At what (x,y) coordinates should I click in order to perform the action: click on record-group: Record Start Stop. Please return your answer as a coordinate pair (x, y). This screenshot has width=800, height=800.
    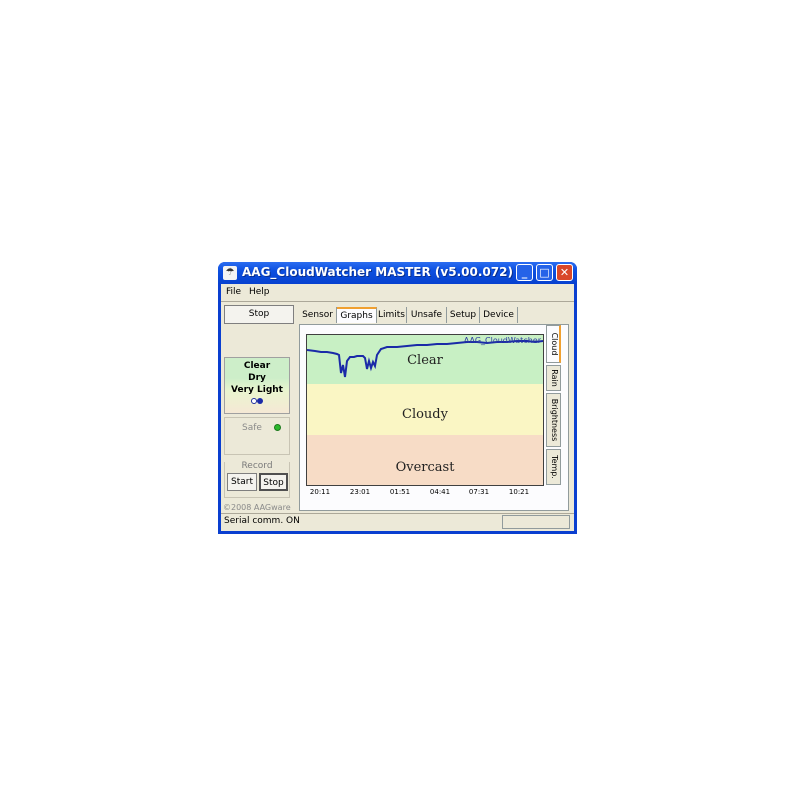
    Looking at the image, I should click on (257, 479).